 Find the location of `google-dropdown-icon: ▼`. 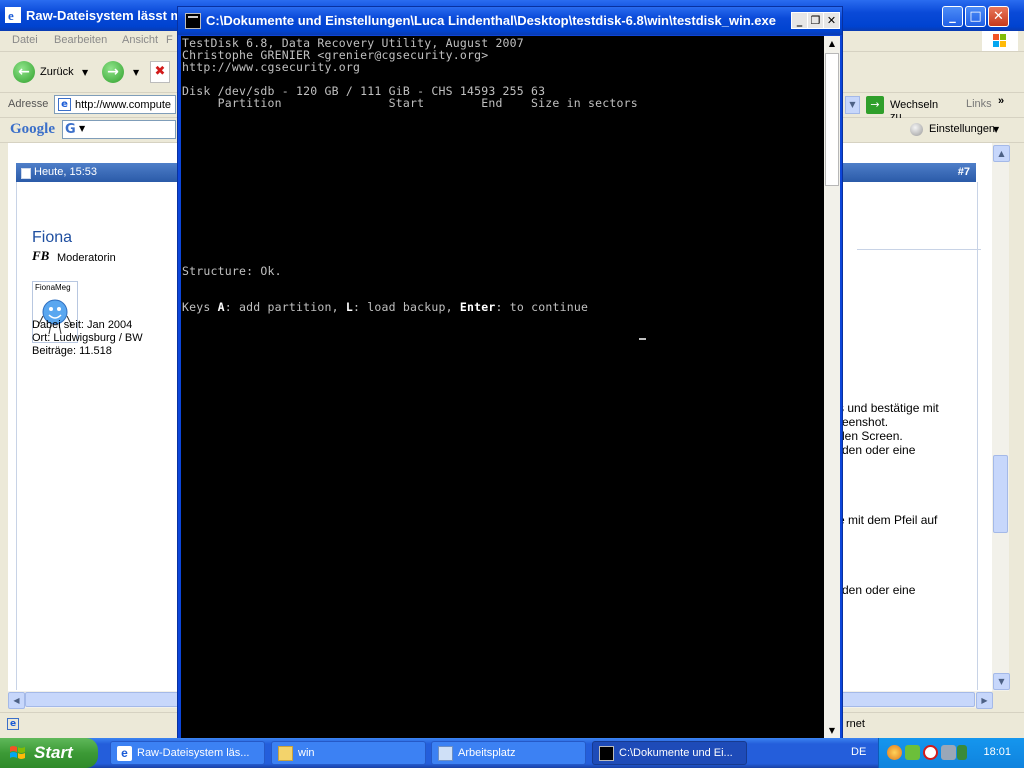

google-dropdown-icon: ▼ is located at coordinates (82, 128).